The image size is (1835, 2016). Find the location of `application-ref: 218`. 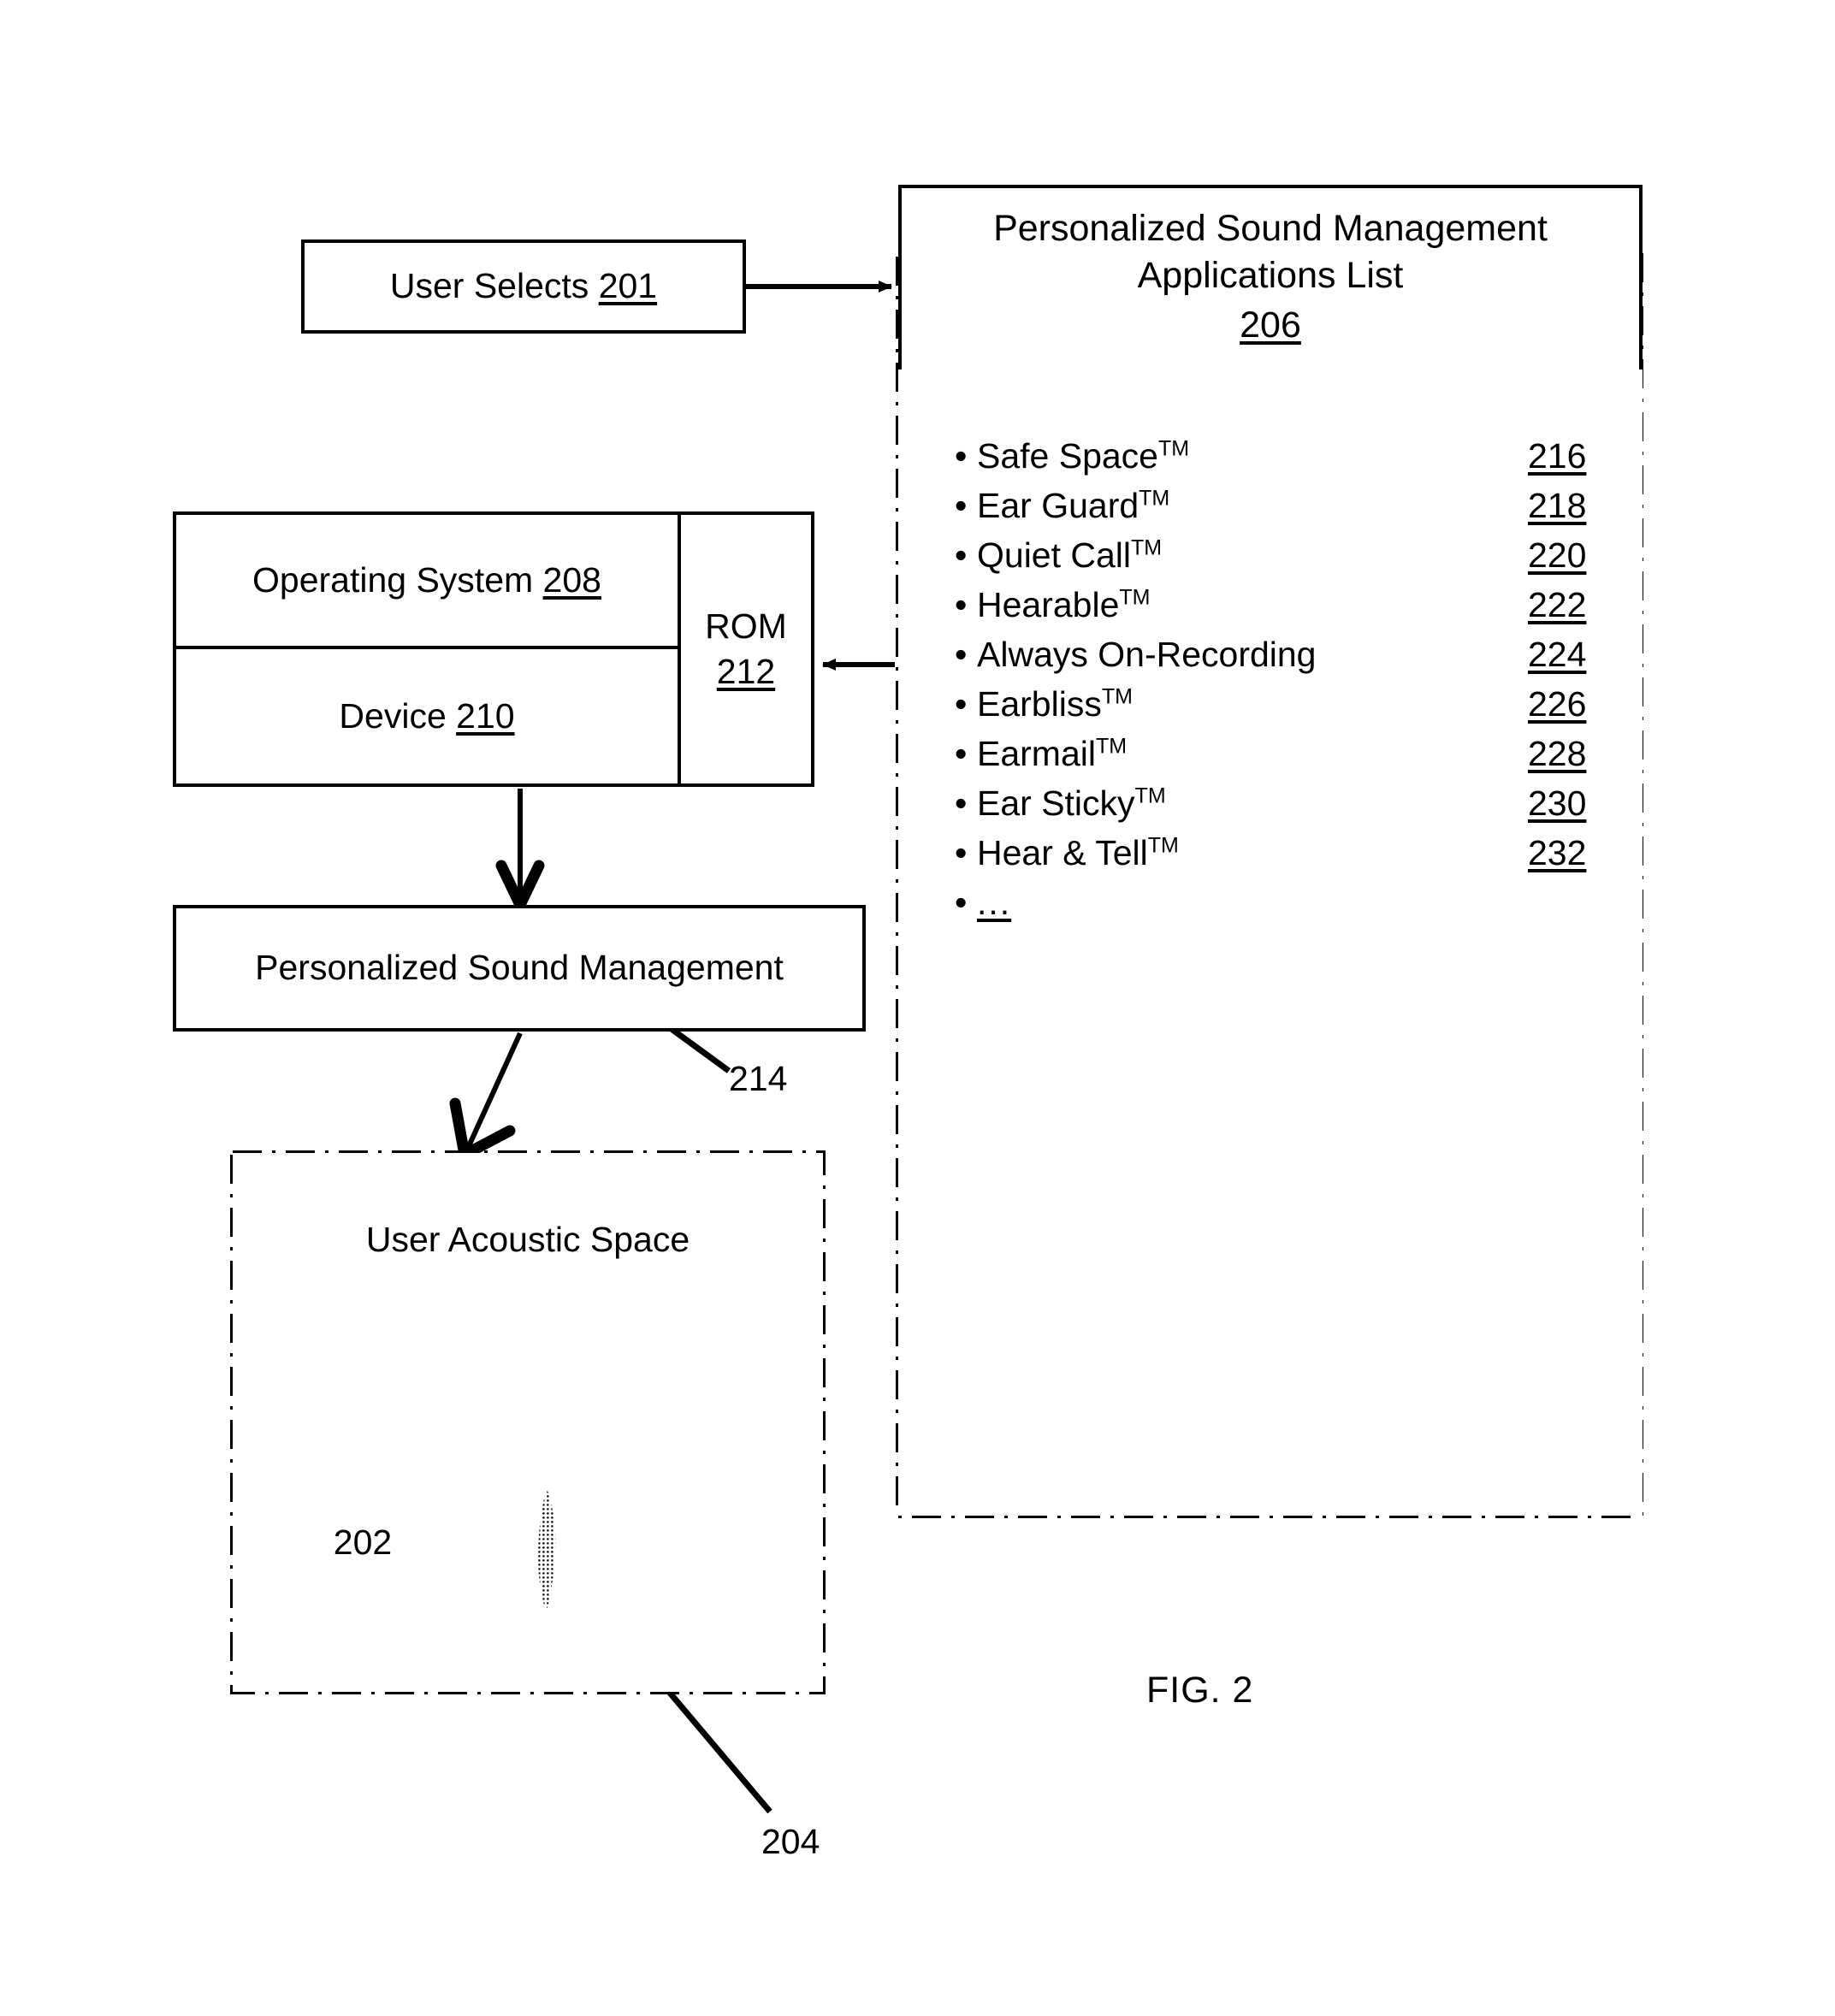

application-ref: 218 is located at coordinates (1557, 505).